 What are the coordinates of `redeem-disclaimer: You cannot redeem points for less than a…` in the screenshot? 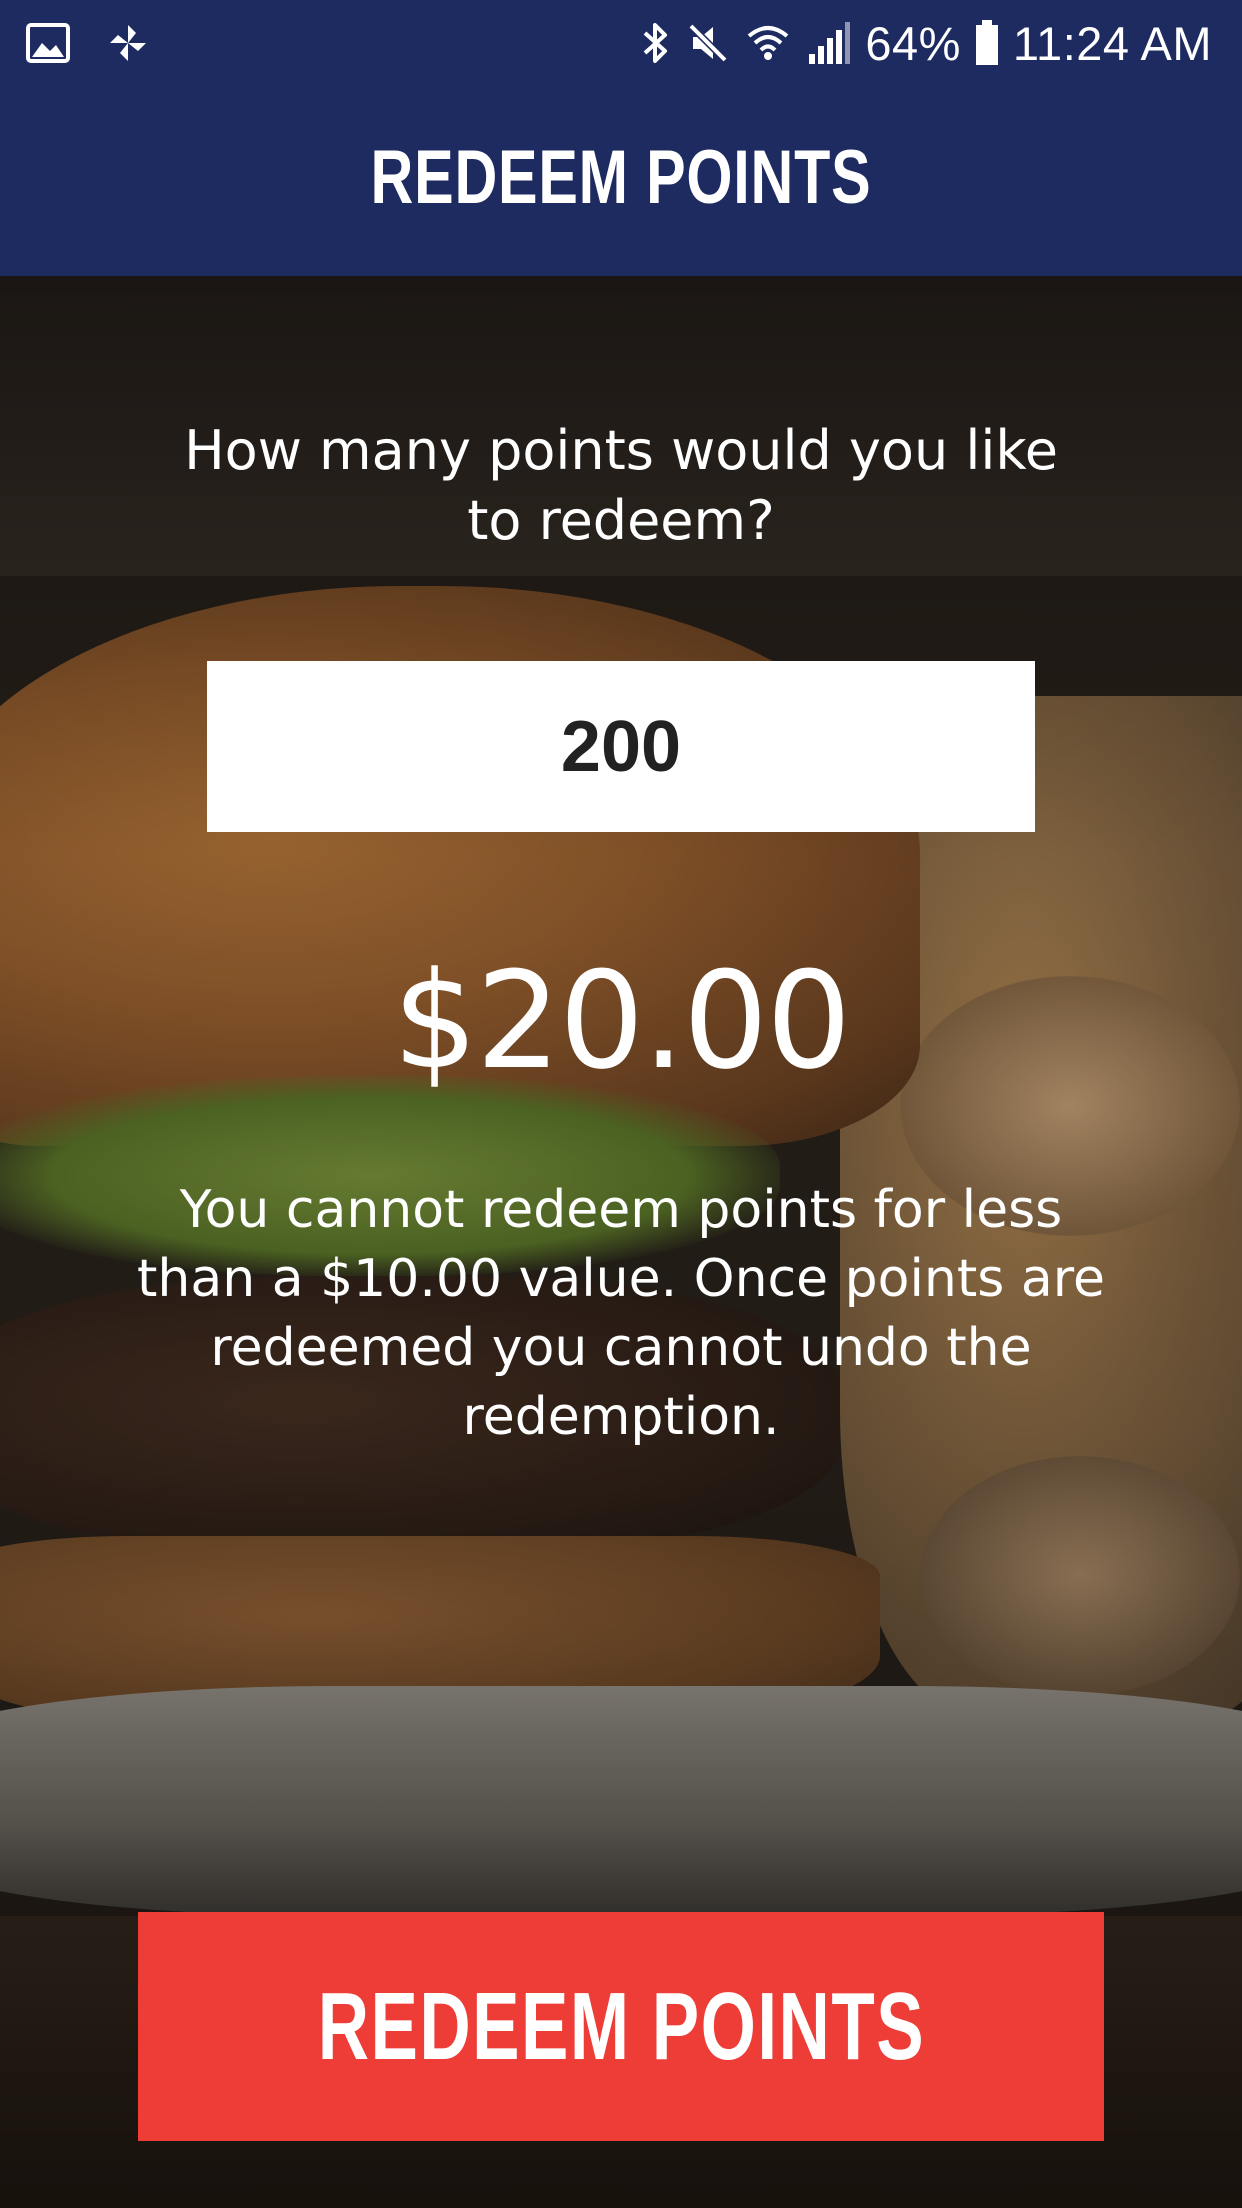 It's located at (621, 1313).